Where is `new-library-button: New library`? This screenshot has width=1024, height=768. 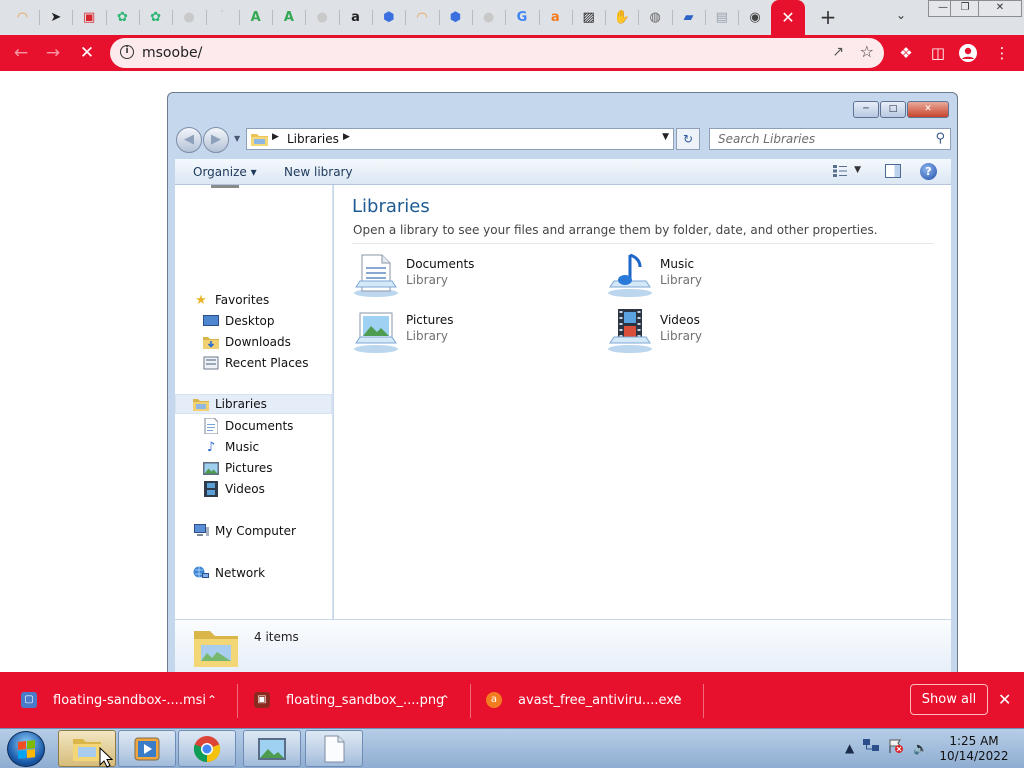
new-library-button: New library is located at coordinates (318, 172).